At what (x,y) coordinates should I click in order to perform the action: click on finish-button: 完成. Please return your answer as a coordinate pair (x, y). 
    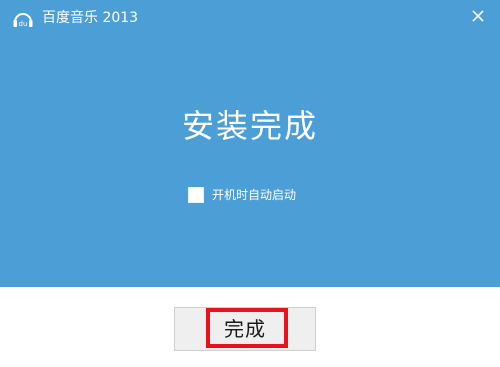
    Looking at the image, I should click on (245, 329).